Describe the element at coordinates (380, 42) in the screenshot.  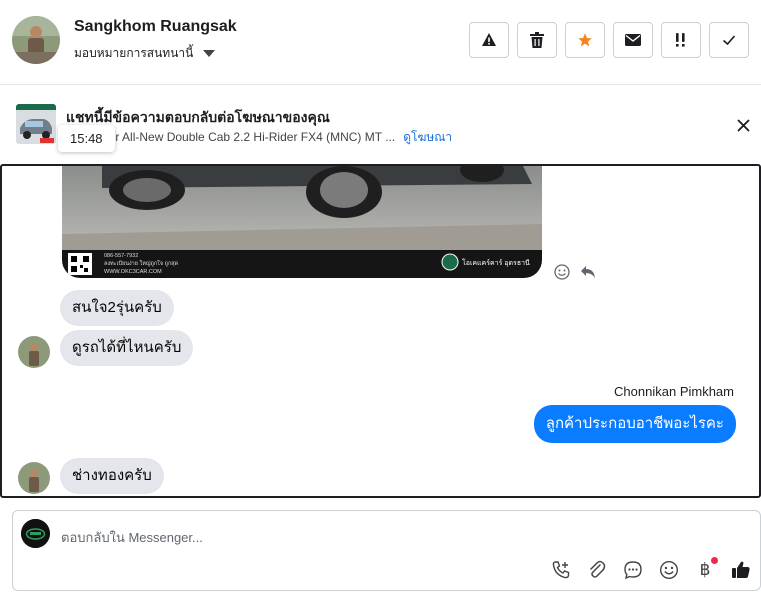
I see `conversation-header: Sangkhom Ruangsak มอบหมายการสนทนานี้` at that location.